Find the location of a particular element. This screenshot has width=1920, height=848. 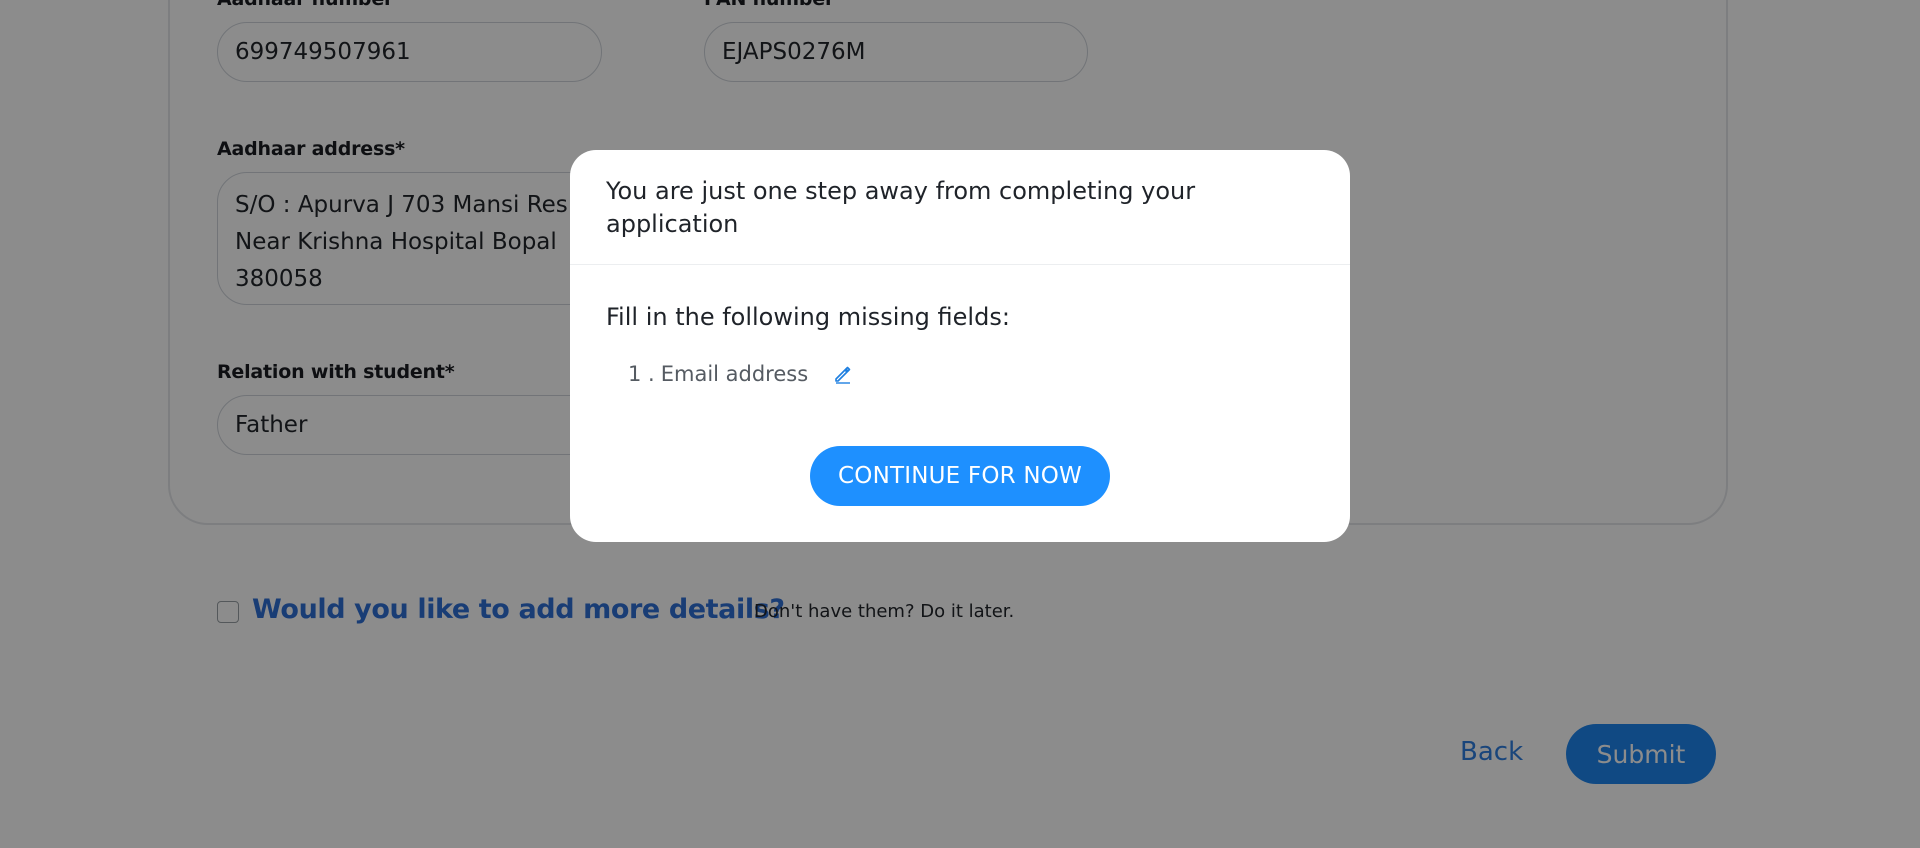

edit-icon is located at coordinates (843, 374).